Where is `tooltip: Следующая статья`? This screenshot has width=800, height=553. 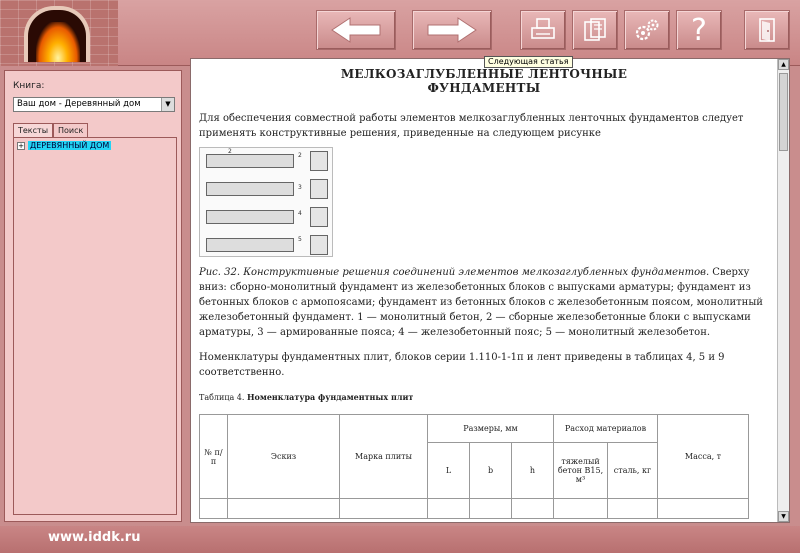
tooltip: Следующая статья is located at coordinates (528, 62).